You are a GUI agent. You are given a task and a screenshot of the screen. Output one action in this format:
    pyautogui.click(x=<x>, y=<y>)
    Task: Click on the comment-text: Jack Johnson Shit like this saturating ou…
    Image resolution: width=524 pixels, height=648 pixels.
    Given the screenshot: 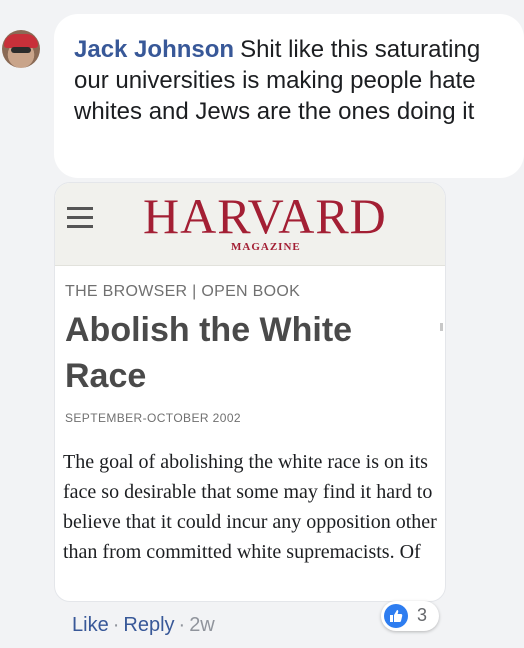 What is the action you would take?
    pyautogui.click(x=284, y=80)
    